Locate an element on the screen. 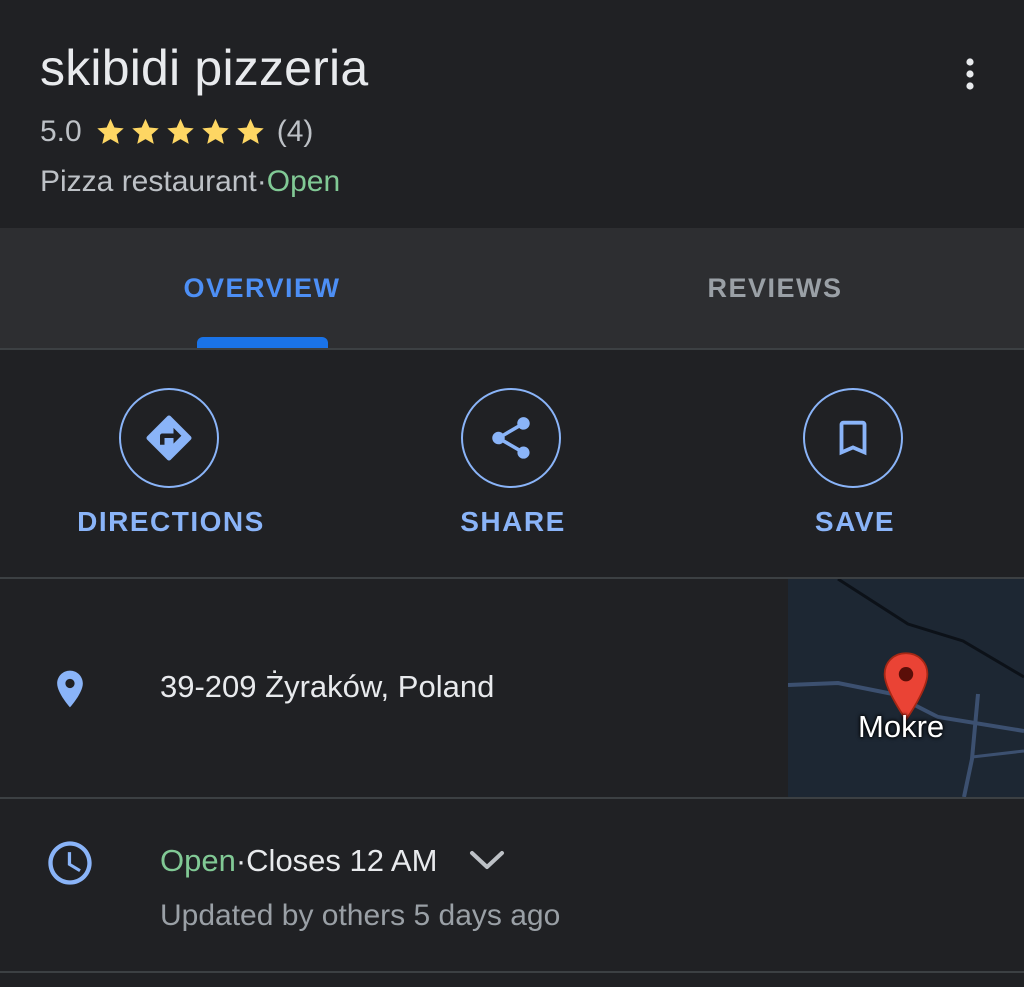 Image resolution: width=1024 pixels, height=987 pixels. more-options-button is located at coordinates (970, 74).